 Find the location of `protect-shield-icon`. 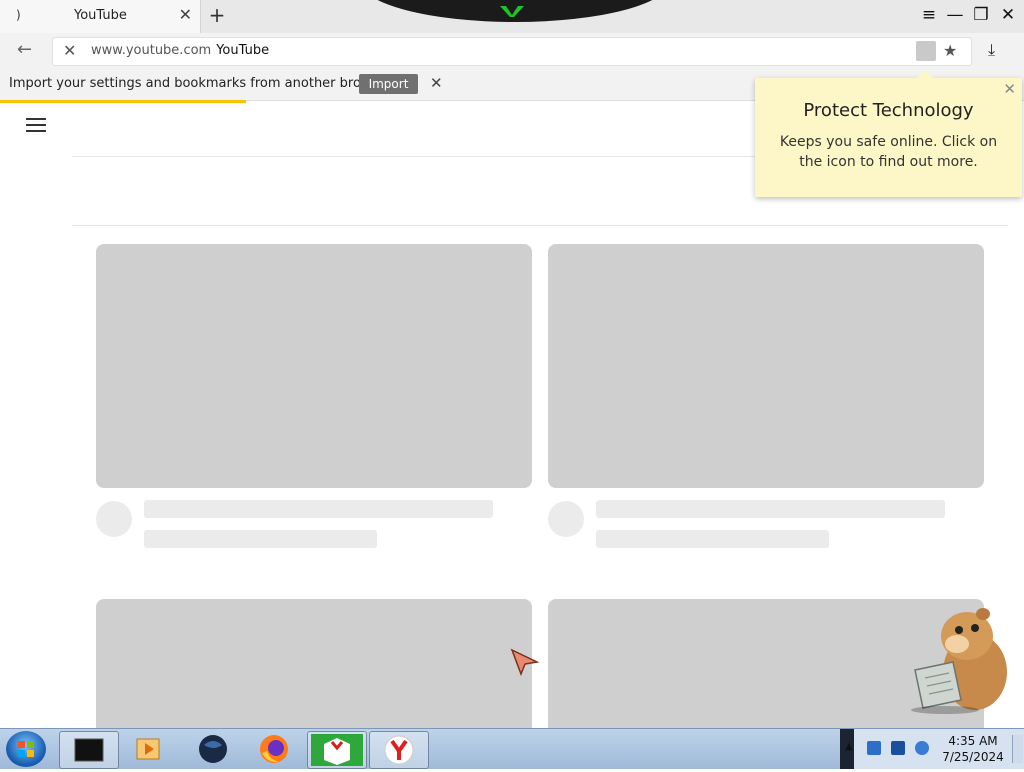

protect-shield-icon is located at coordinates (926, 51).